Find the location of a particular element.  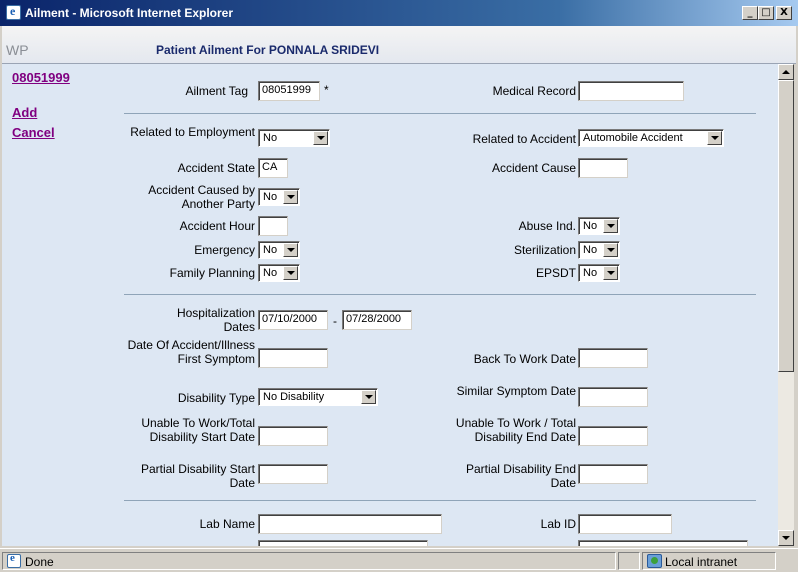

ailment-tag-label: Ailment Tag is located at coordinates (216, 91).